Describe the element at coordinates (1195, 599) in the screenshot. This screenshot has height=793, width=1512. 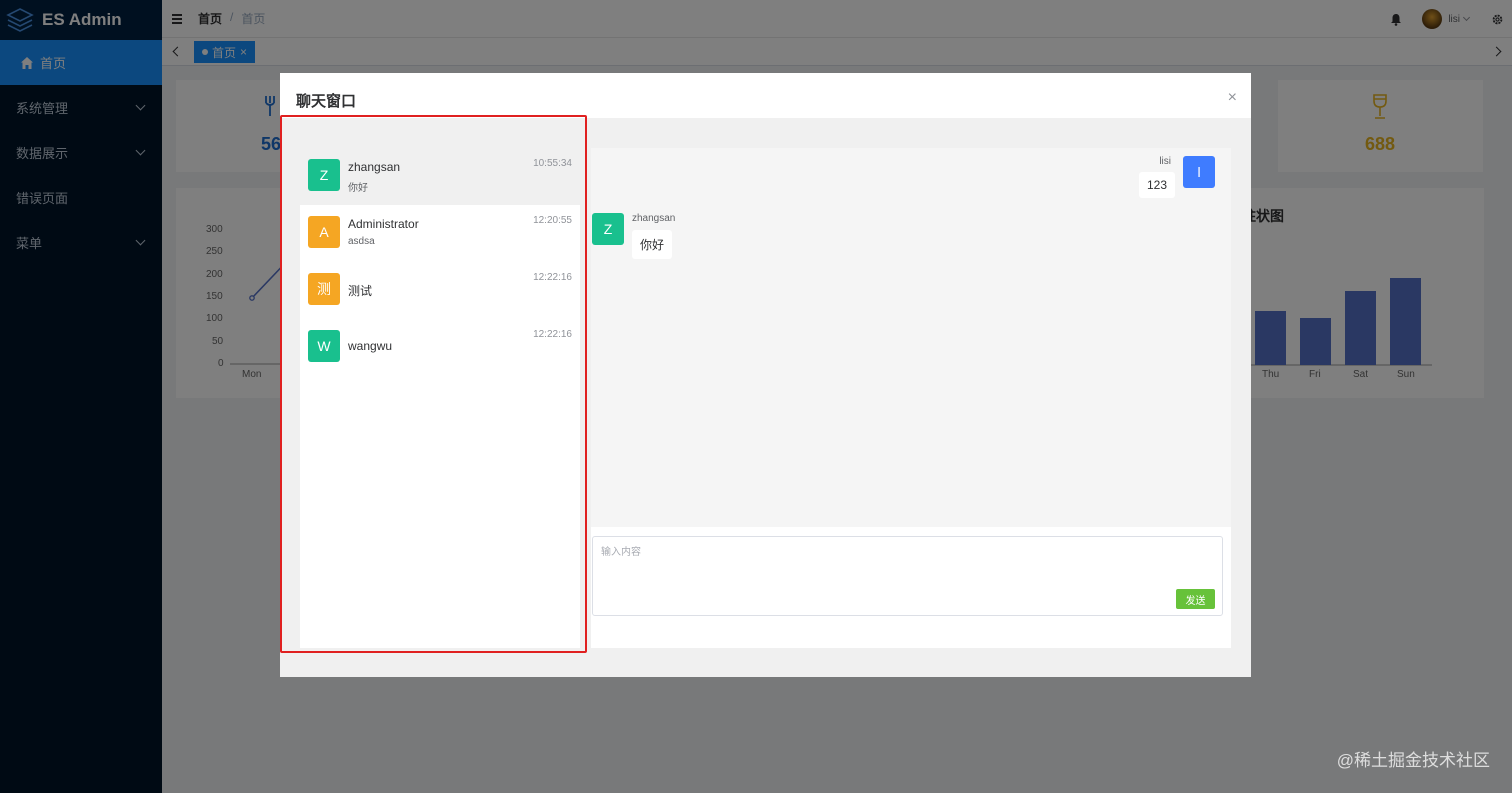
I see `send-button: 发送` at that location.